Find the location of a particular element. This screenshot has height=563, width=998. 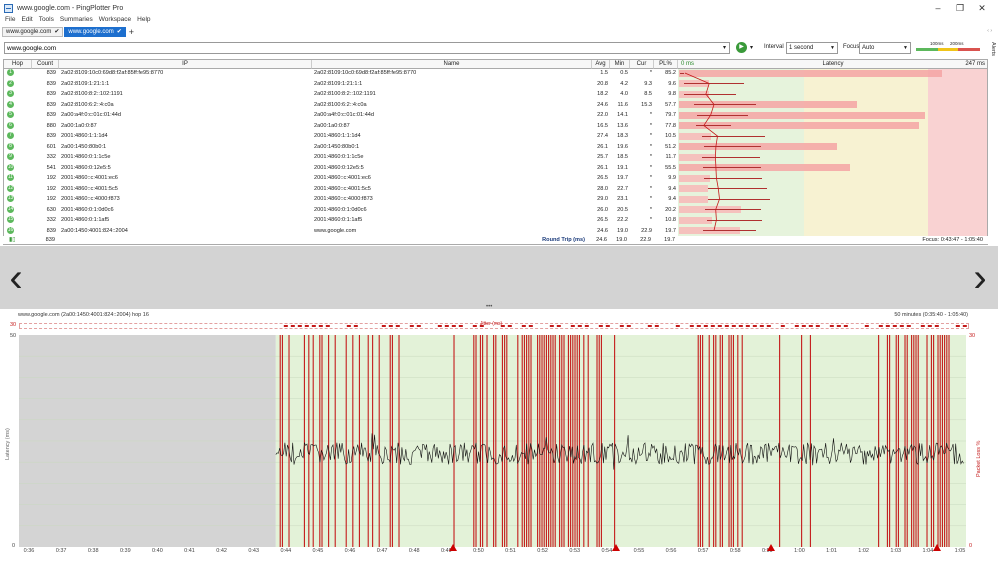

tab-target-2: www.google.com ✔ is located at coordinates (95, 31).